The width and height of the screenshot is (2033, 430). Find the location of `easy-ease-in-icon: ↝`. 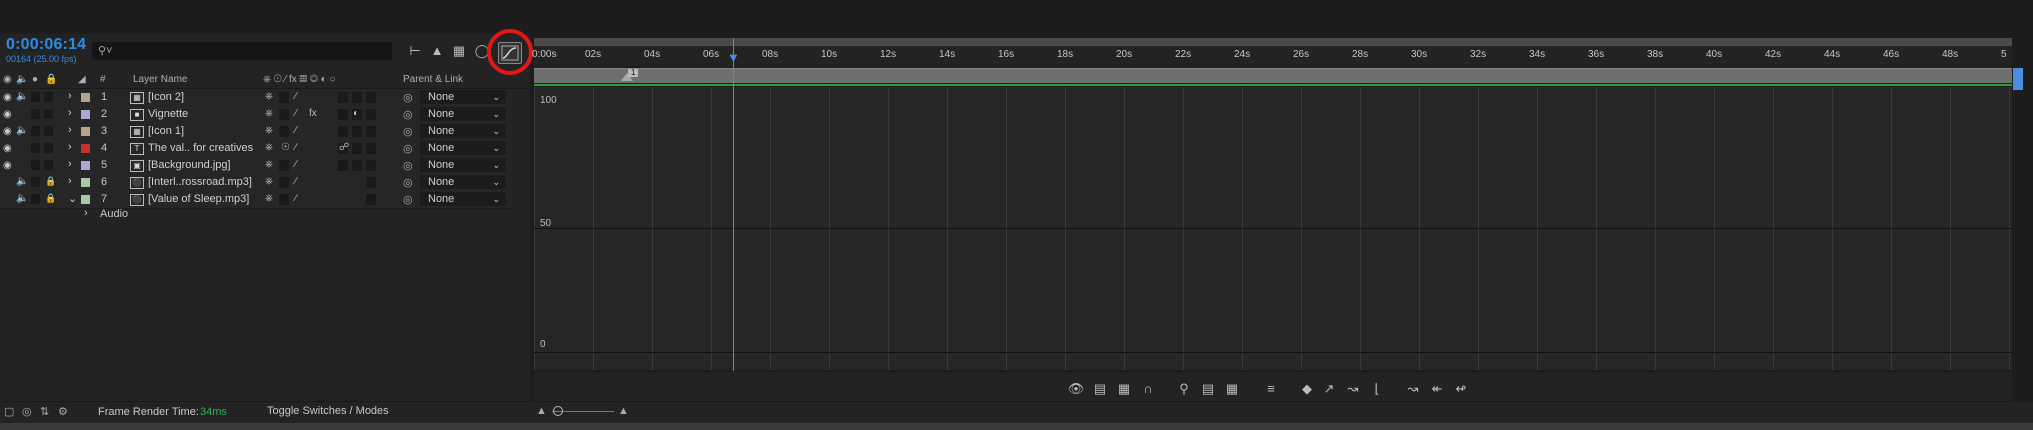

easy-ease-in-icon: ↝ is located at coordinates (1413, 389).